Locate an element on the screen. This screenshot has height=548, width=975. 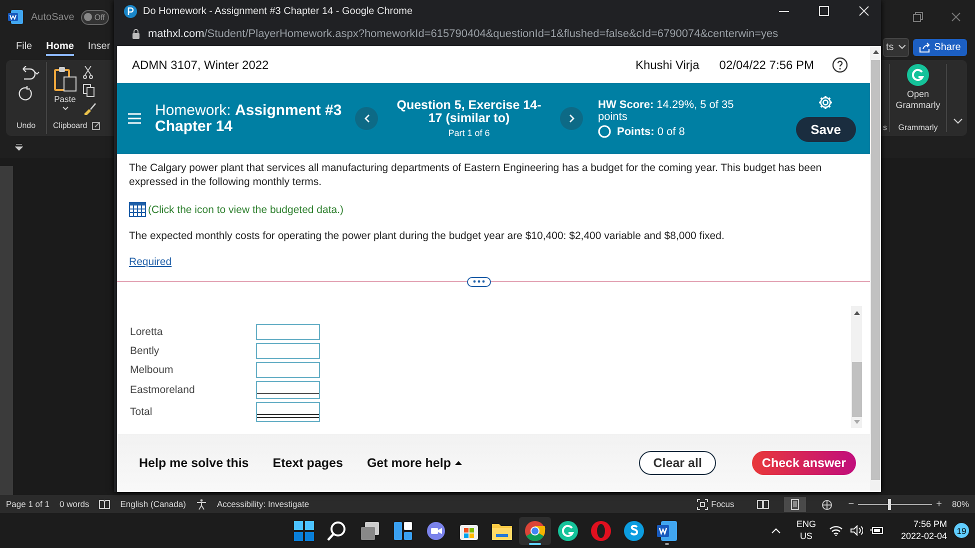
clock: 7:56 PM 2022-02-04 is located at coordinates (923, 530).